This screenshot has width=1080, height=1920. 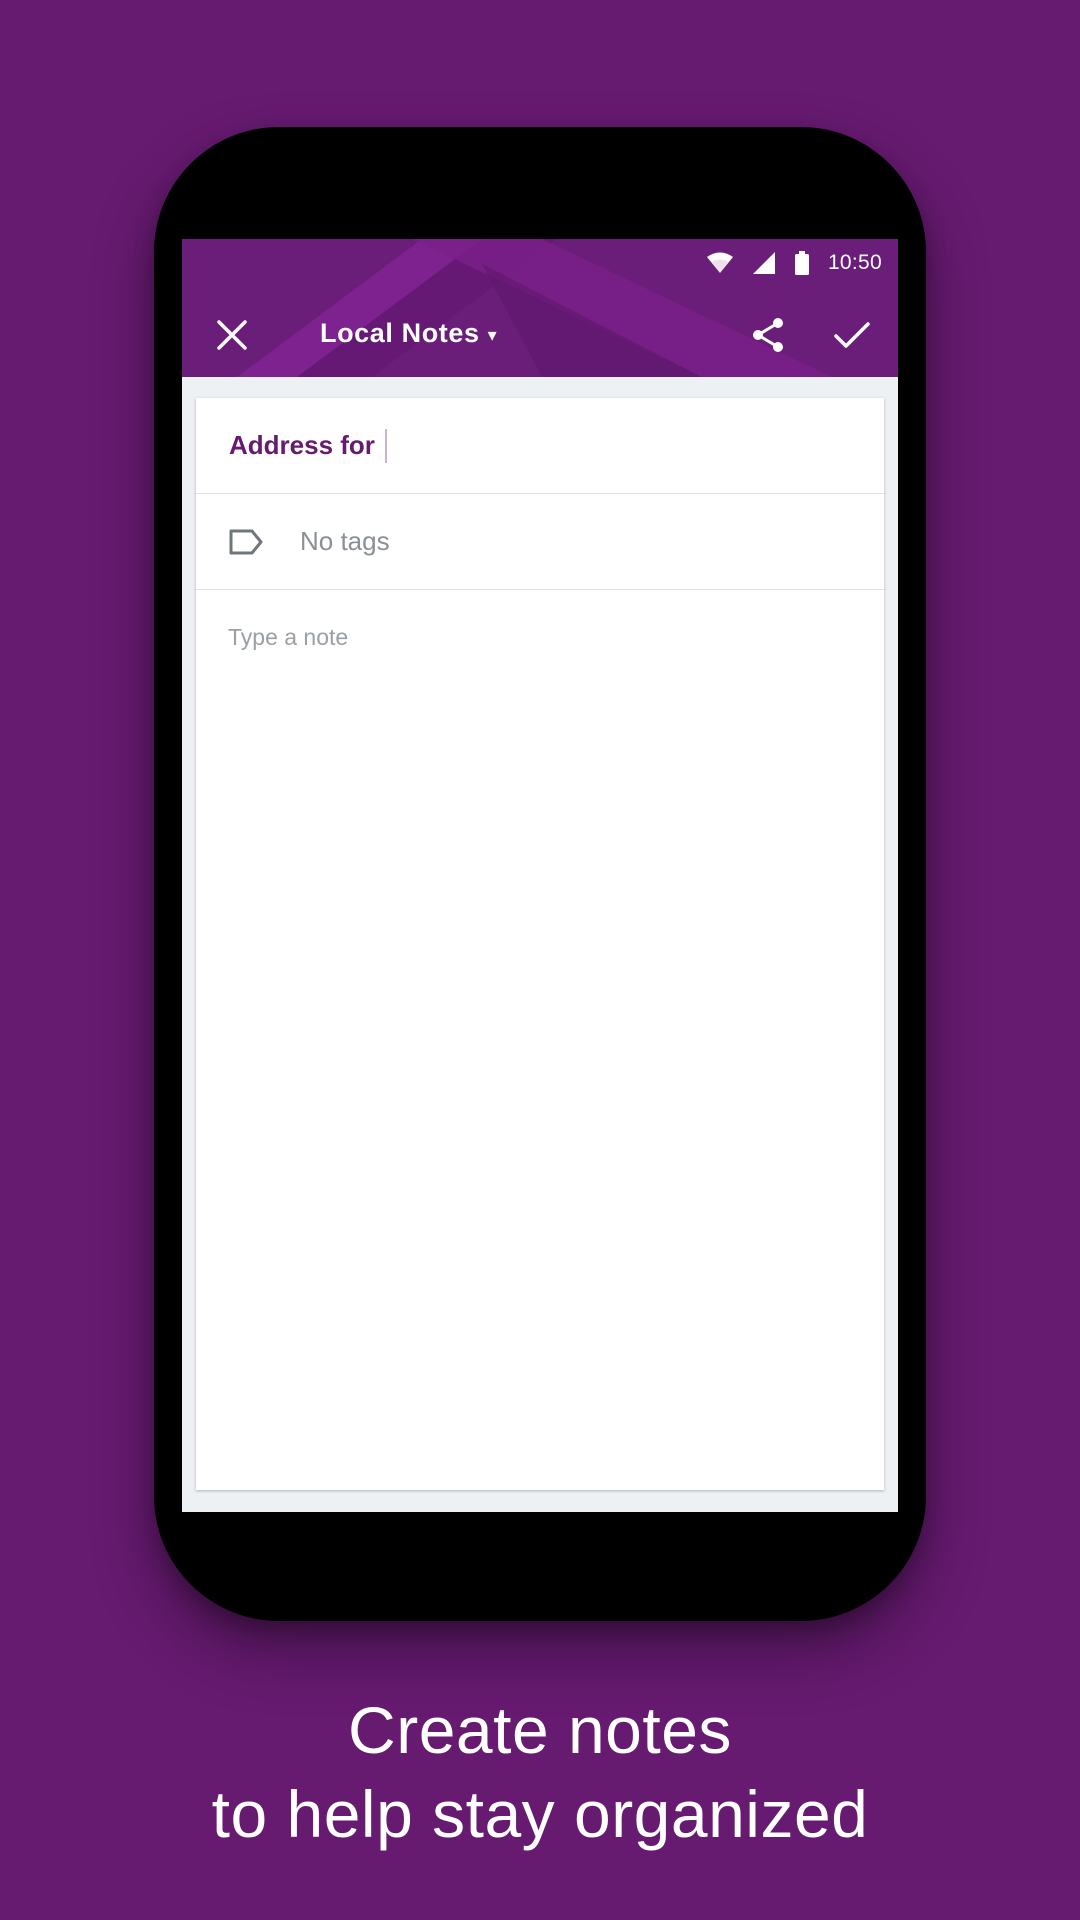 What do you see at coordinates (385, 445) in the screenshot?
I see `text-cursor` at bounding box center [385, 445].